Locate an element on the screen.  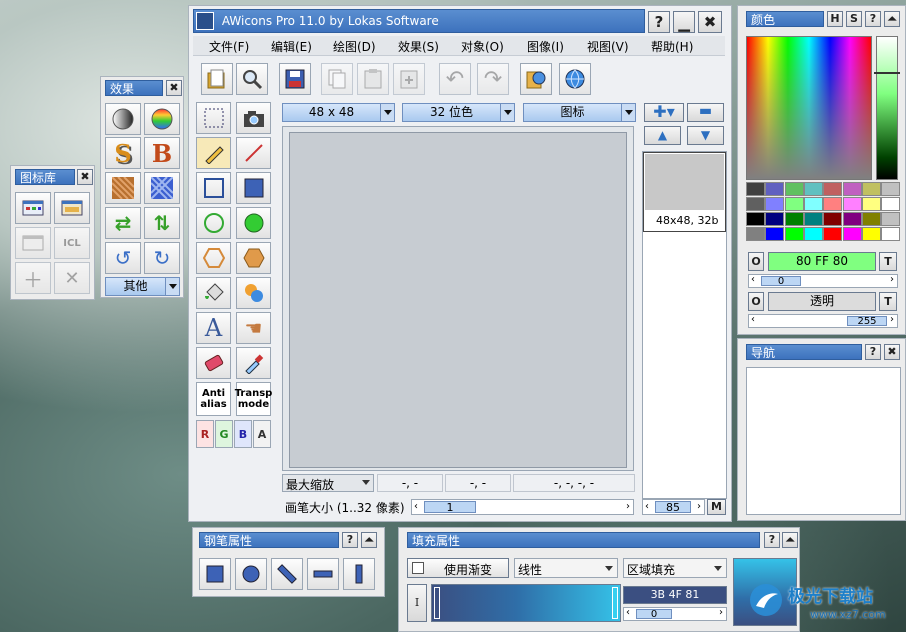
remove-size-button: ▬ is located at coordinates (705, 112).